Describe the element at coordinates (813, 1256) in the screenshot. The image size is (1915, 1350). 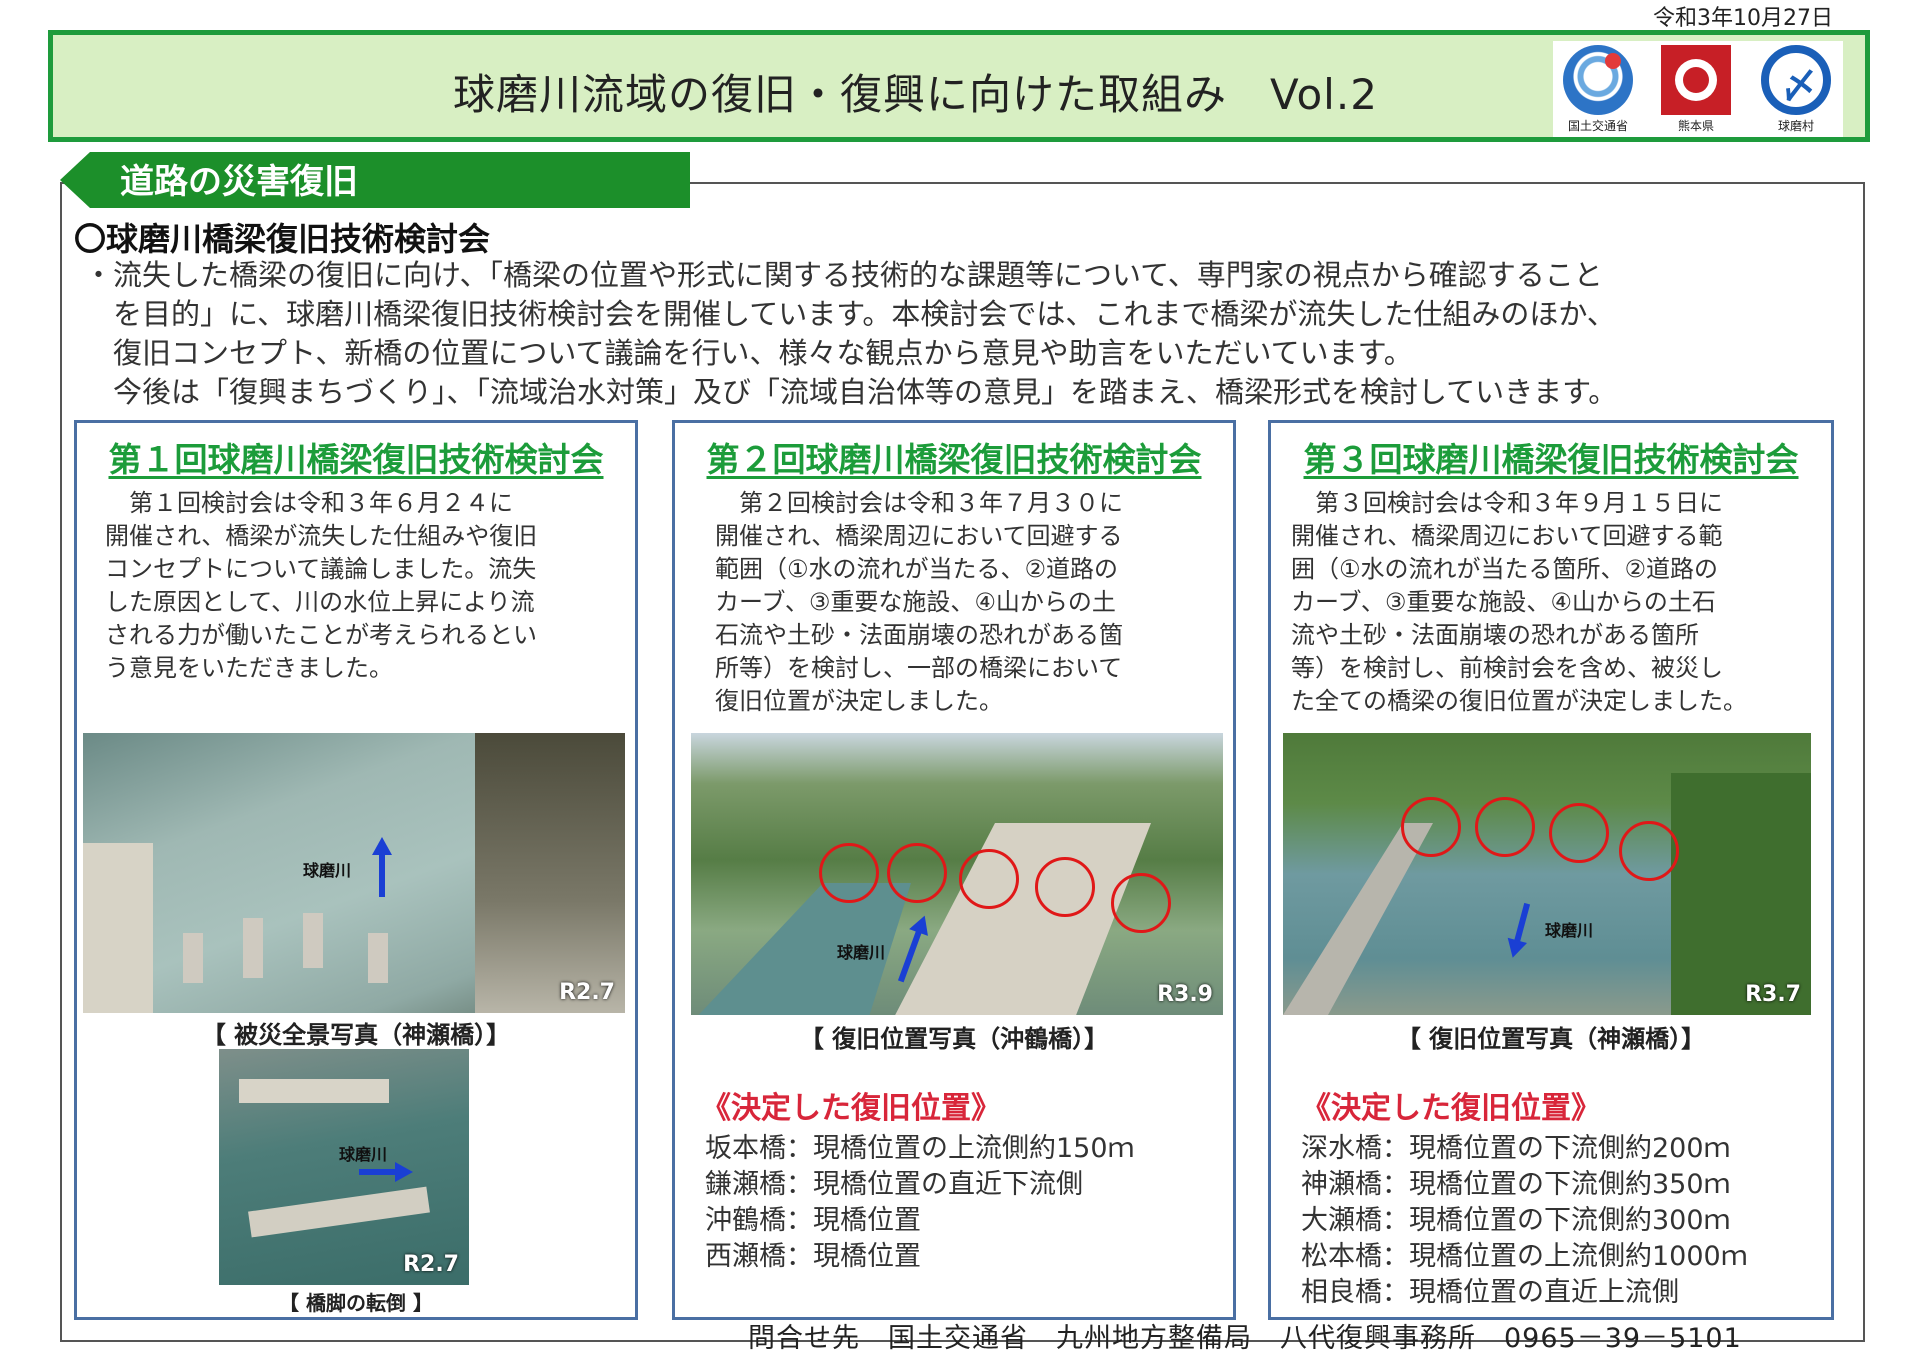
I see `list-item: 西瀬橋：現橋位置` at that location.